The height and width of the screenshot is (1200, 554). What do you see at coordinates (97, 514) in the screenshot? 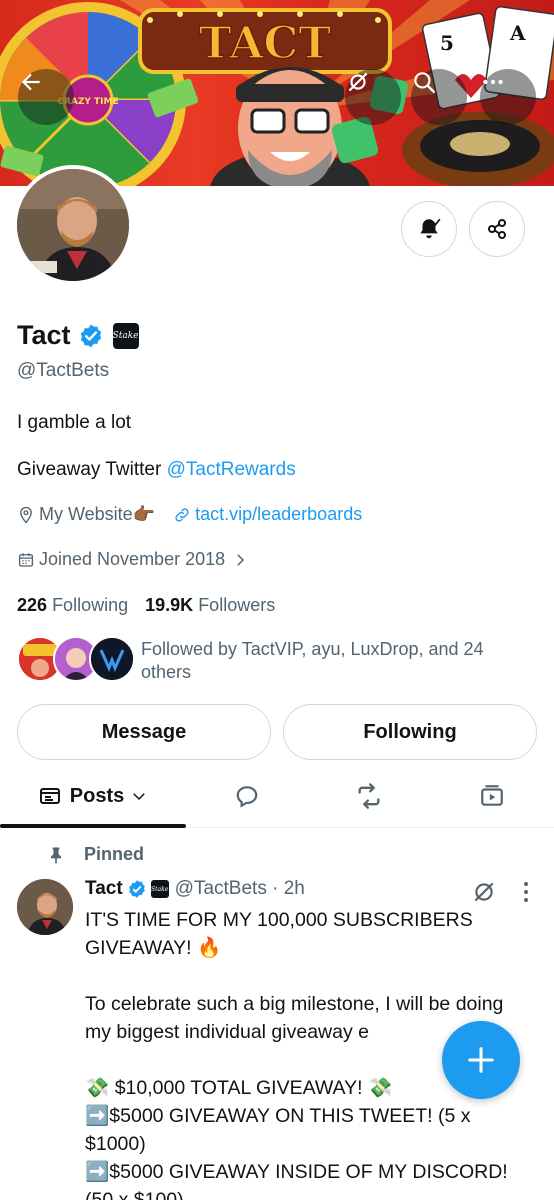
I see `location-text: My Website👉🏾` at bounding box center [97, 514].